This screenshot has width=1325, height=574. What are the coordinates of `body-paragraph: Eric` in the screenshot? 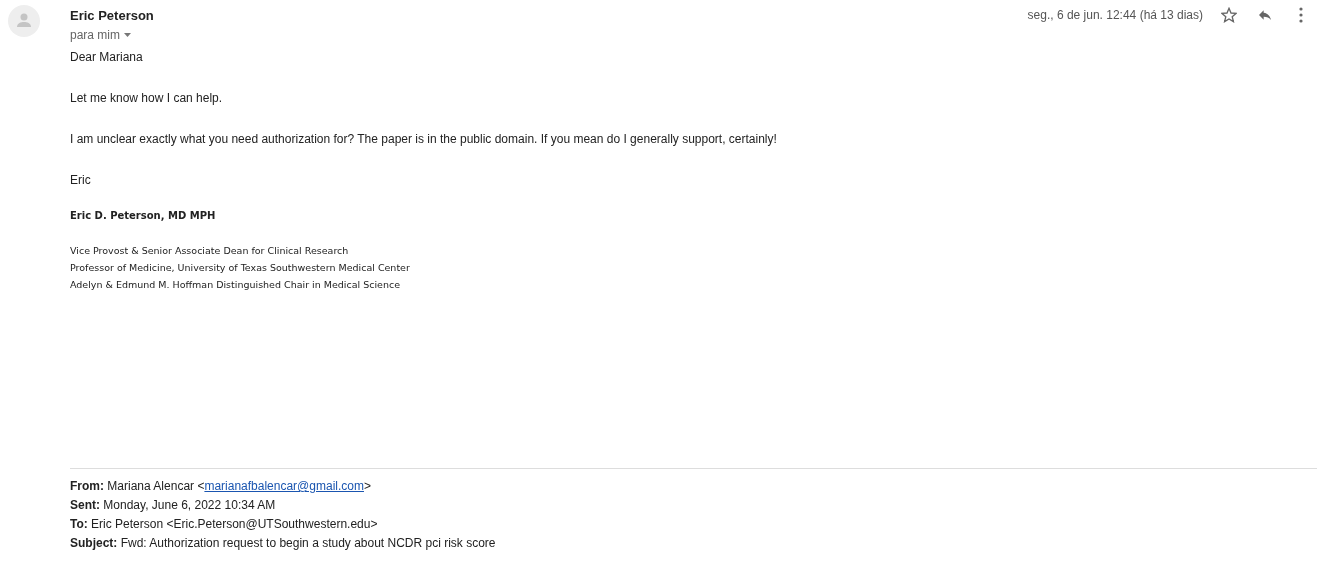 It's located at (81, 180).